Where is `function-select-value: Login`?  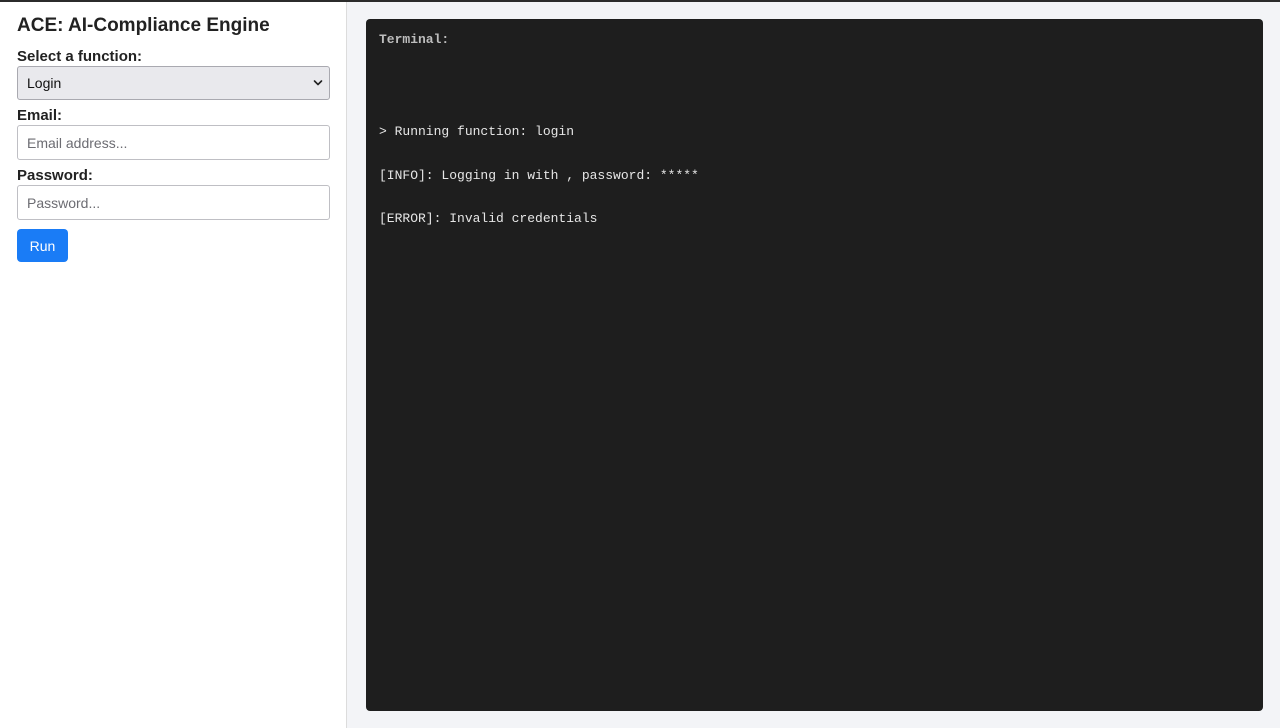
function-select-value: Login is located at coordinates (44, 83).